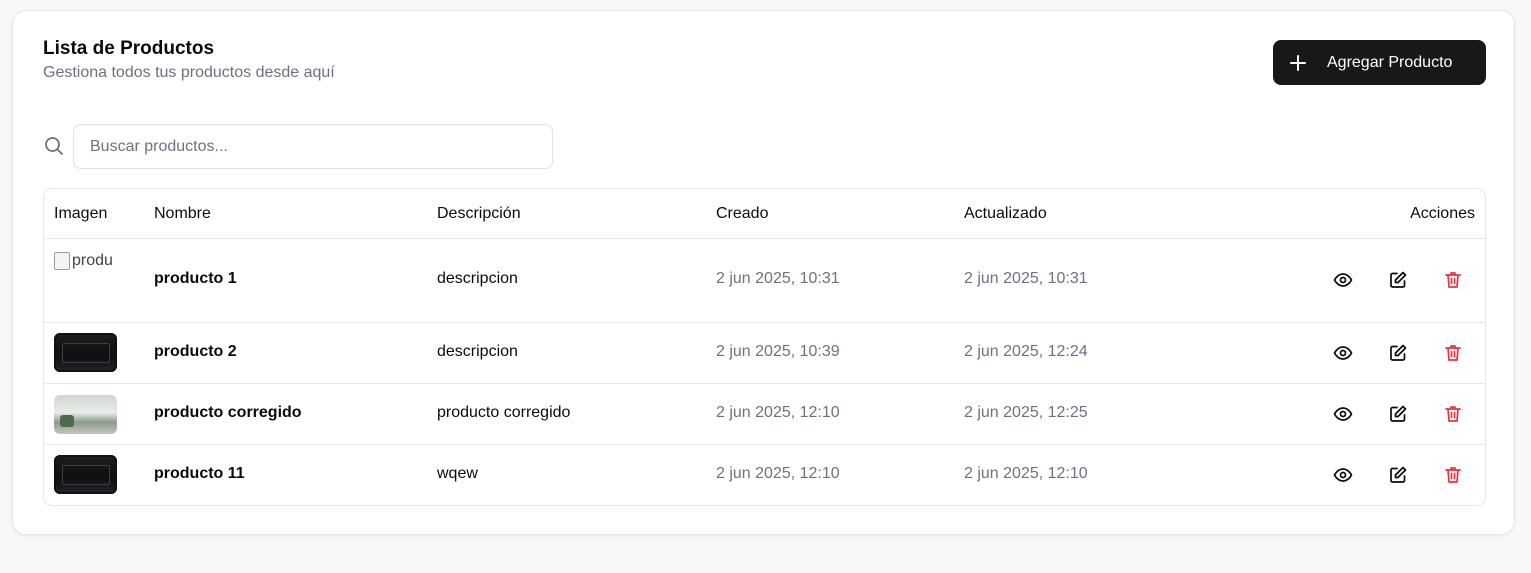 This screenshot has height=573, width=1531. Describe the element at coordinates (457, 473) in the screenshot. I see `product-description: wqew` at that location.